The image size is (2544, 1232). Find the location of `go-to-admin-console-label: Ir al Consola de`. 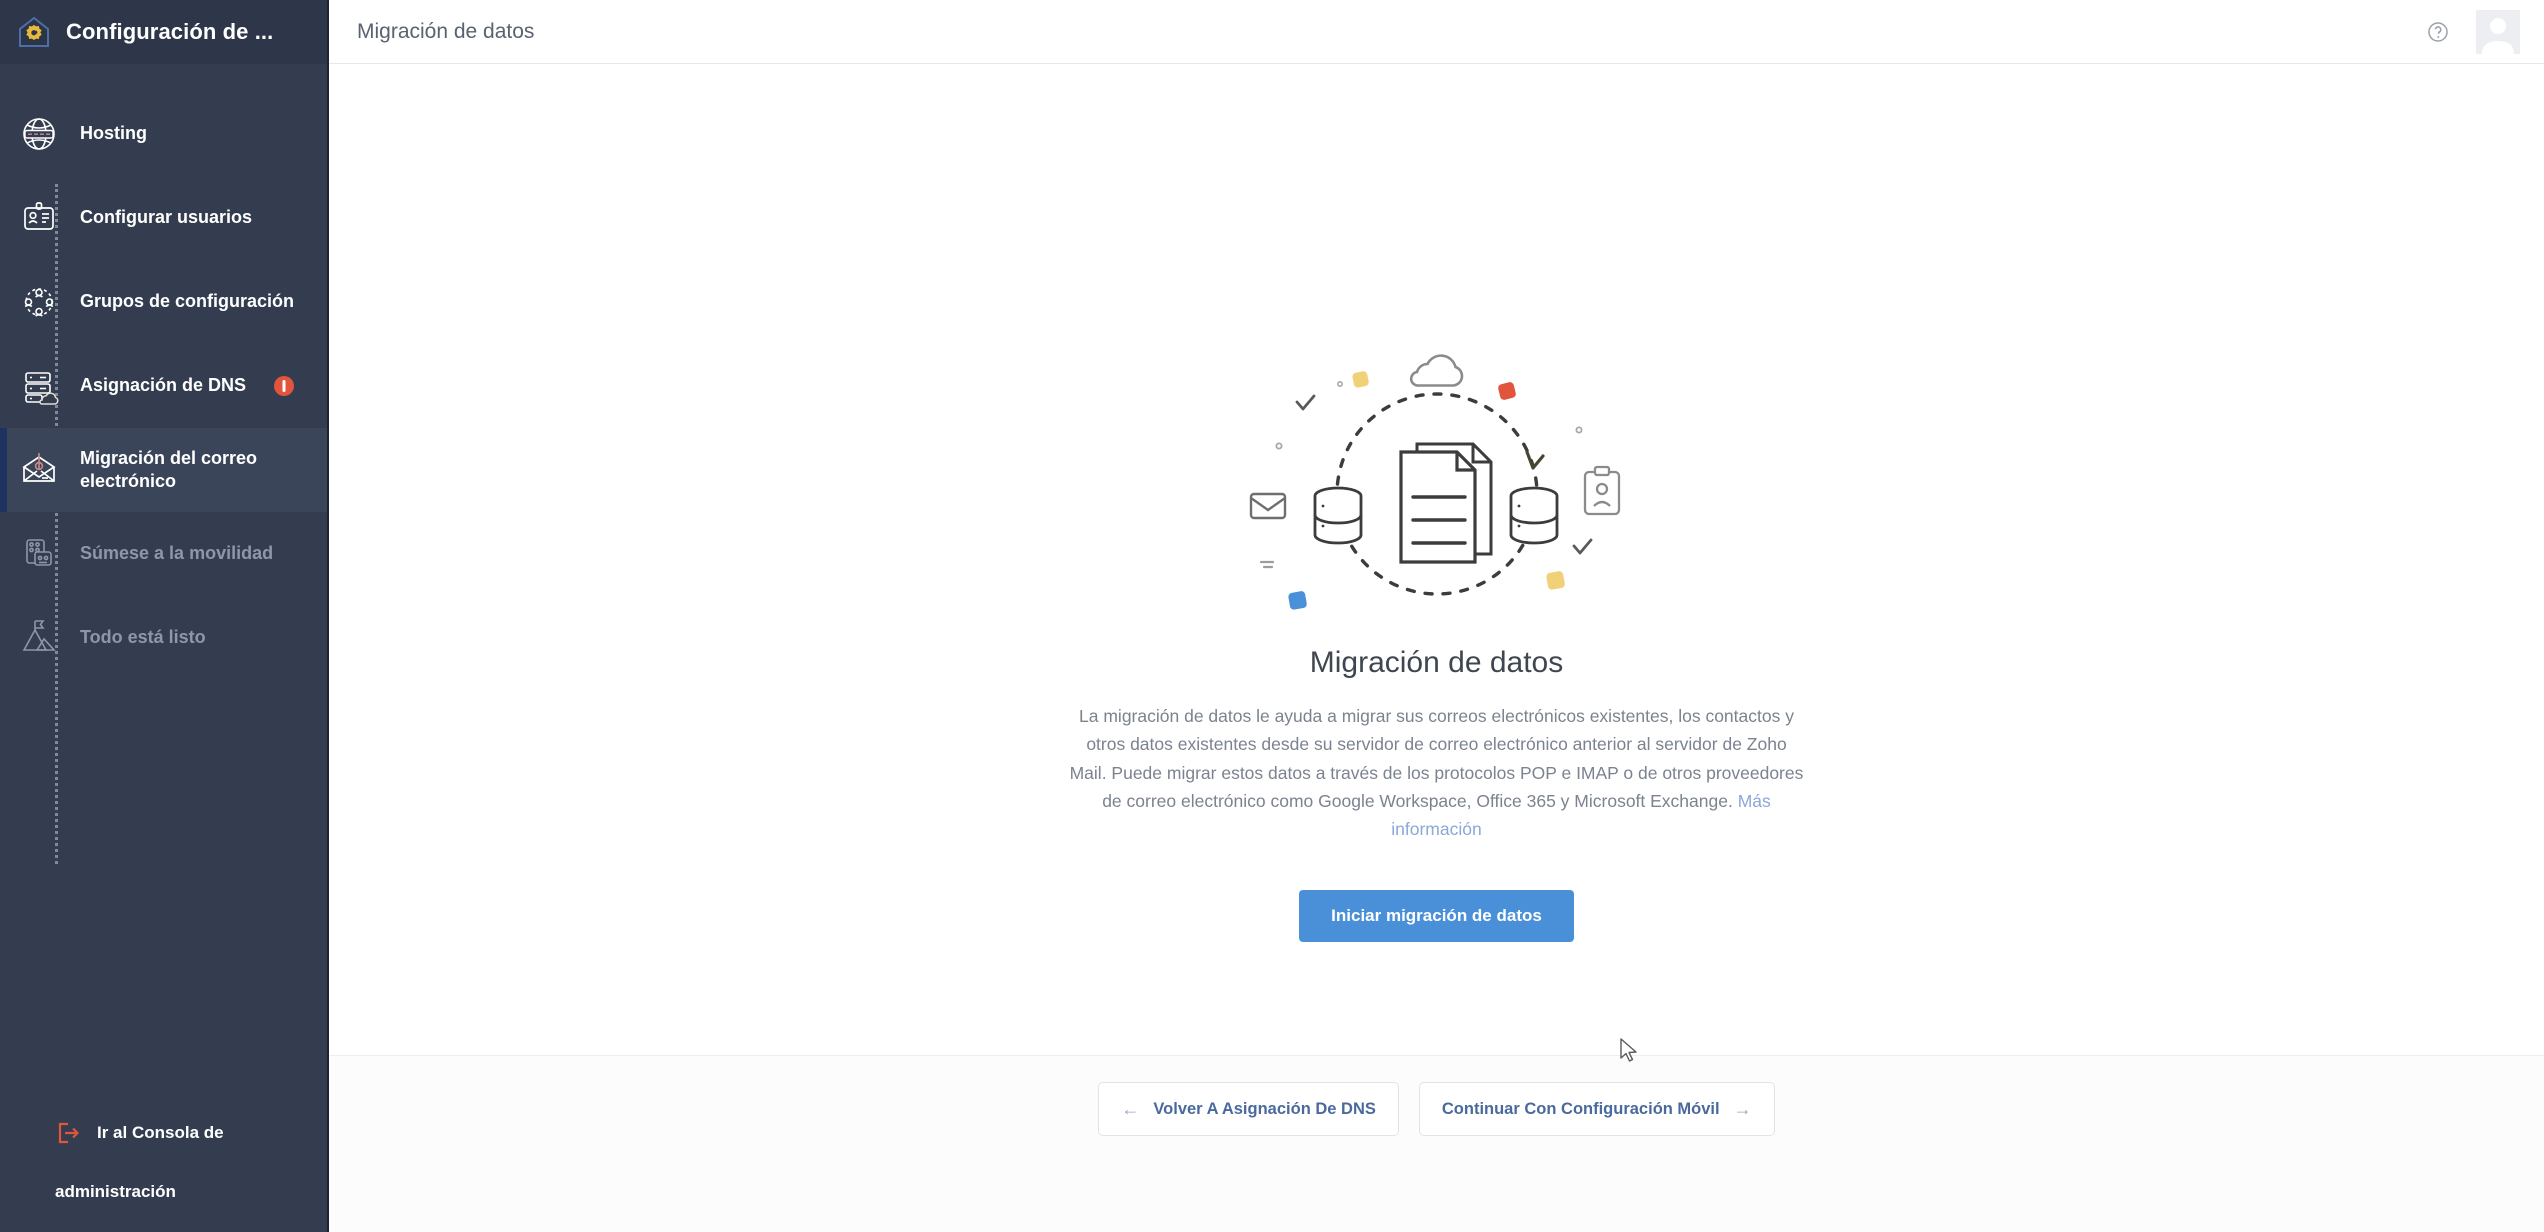

go-to-admin-console-label: Ir al Consola de is located at coordinates (160, 1132).